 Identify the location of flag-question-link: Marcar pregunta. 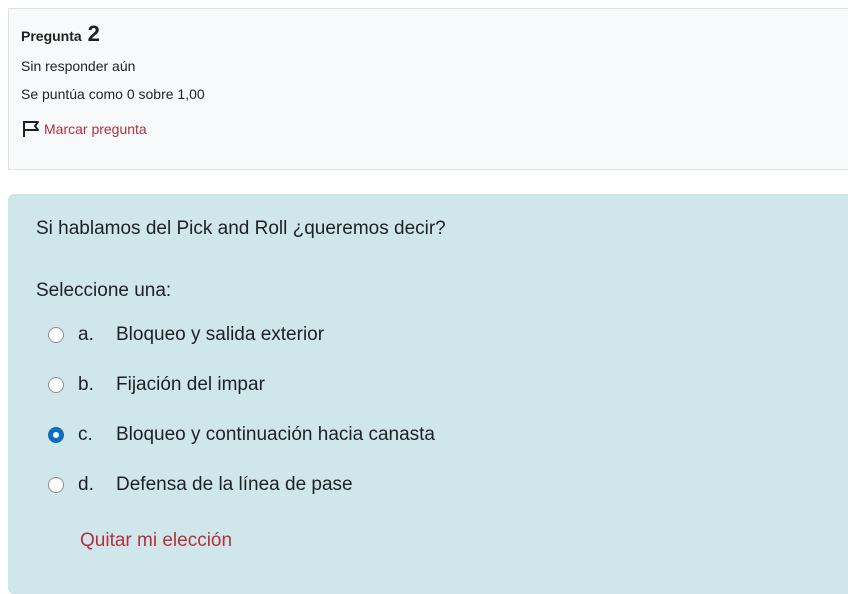
(432, 129).